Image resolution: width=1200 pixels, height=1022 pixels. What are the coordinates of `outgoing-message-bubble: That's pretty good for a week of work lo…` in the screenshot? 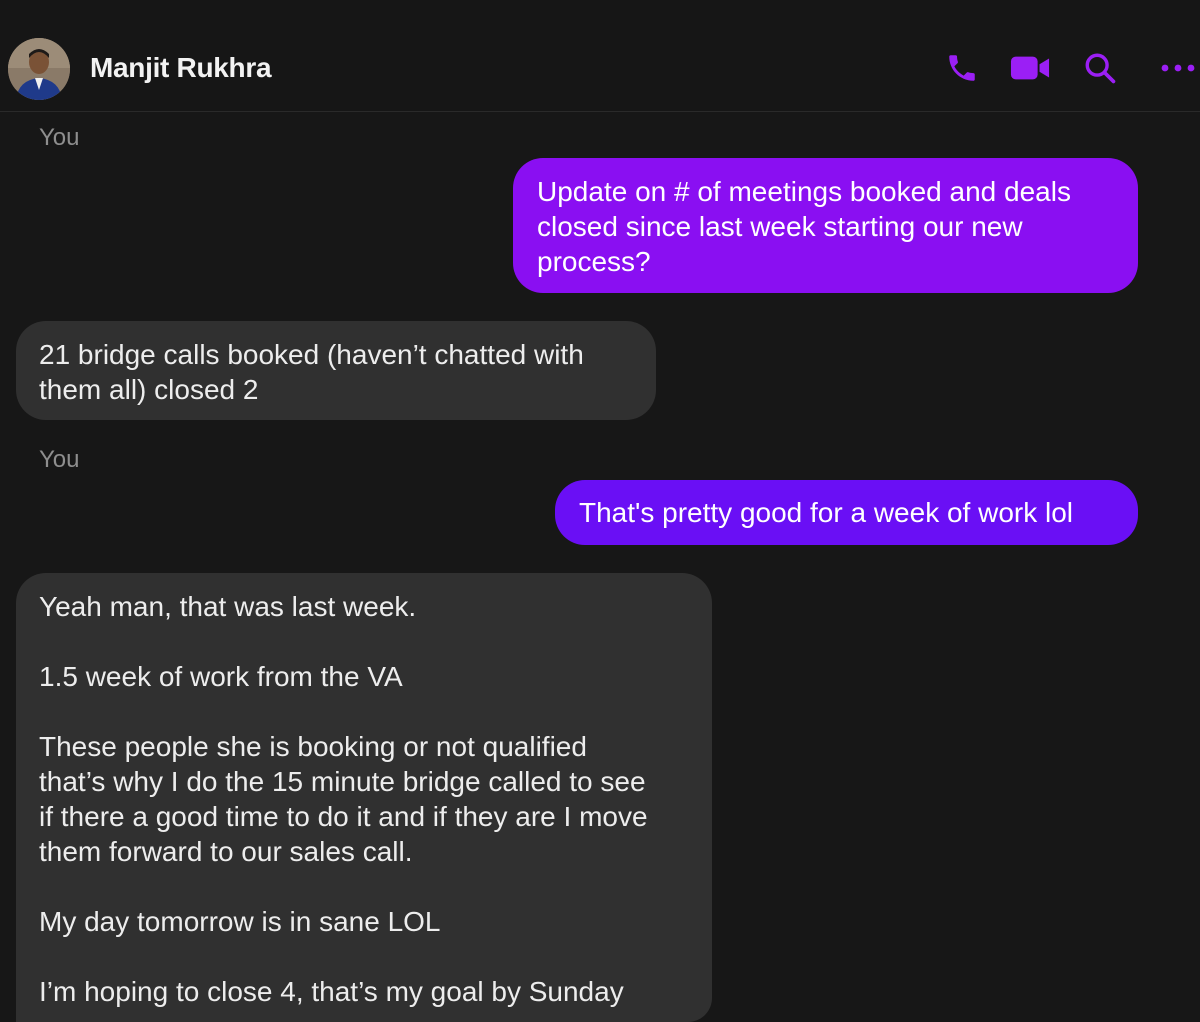 It's located at (846, 512).